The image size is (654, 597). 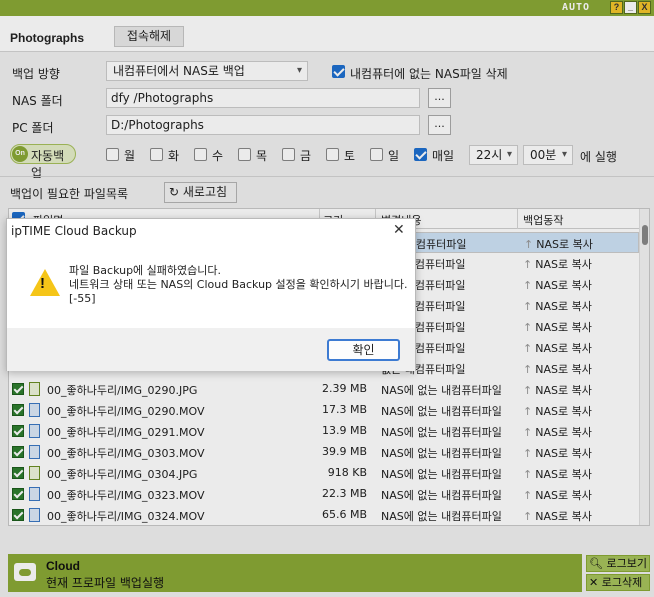 I want to click on ok-button: 확인, so click(x=363, y=350).